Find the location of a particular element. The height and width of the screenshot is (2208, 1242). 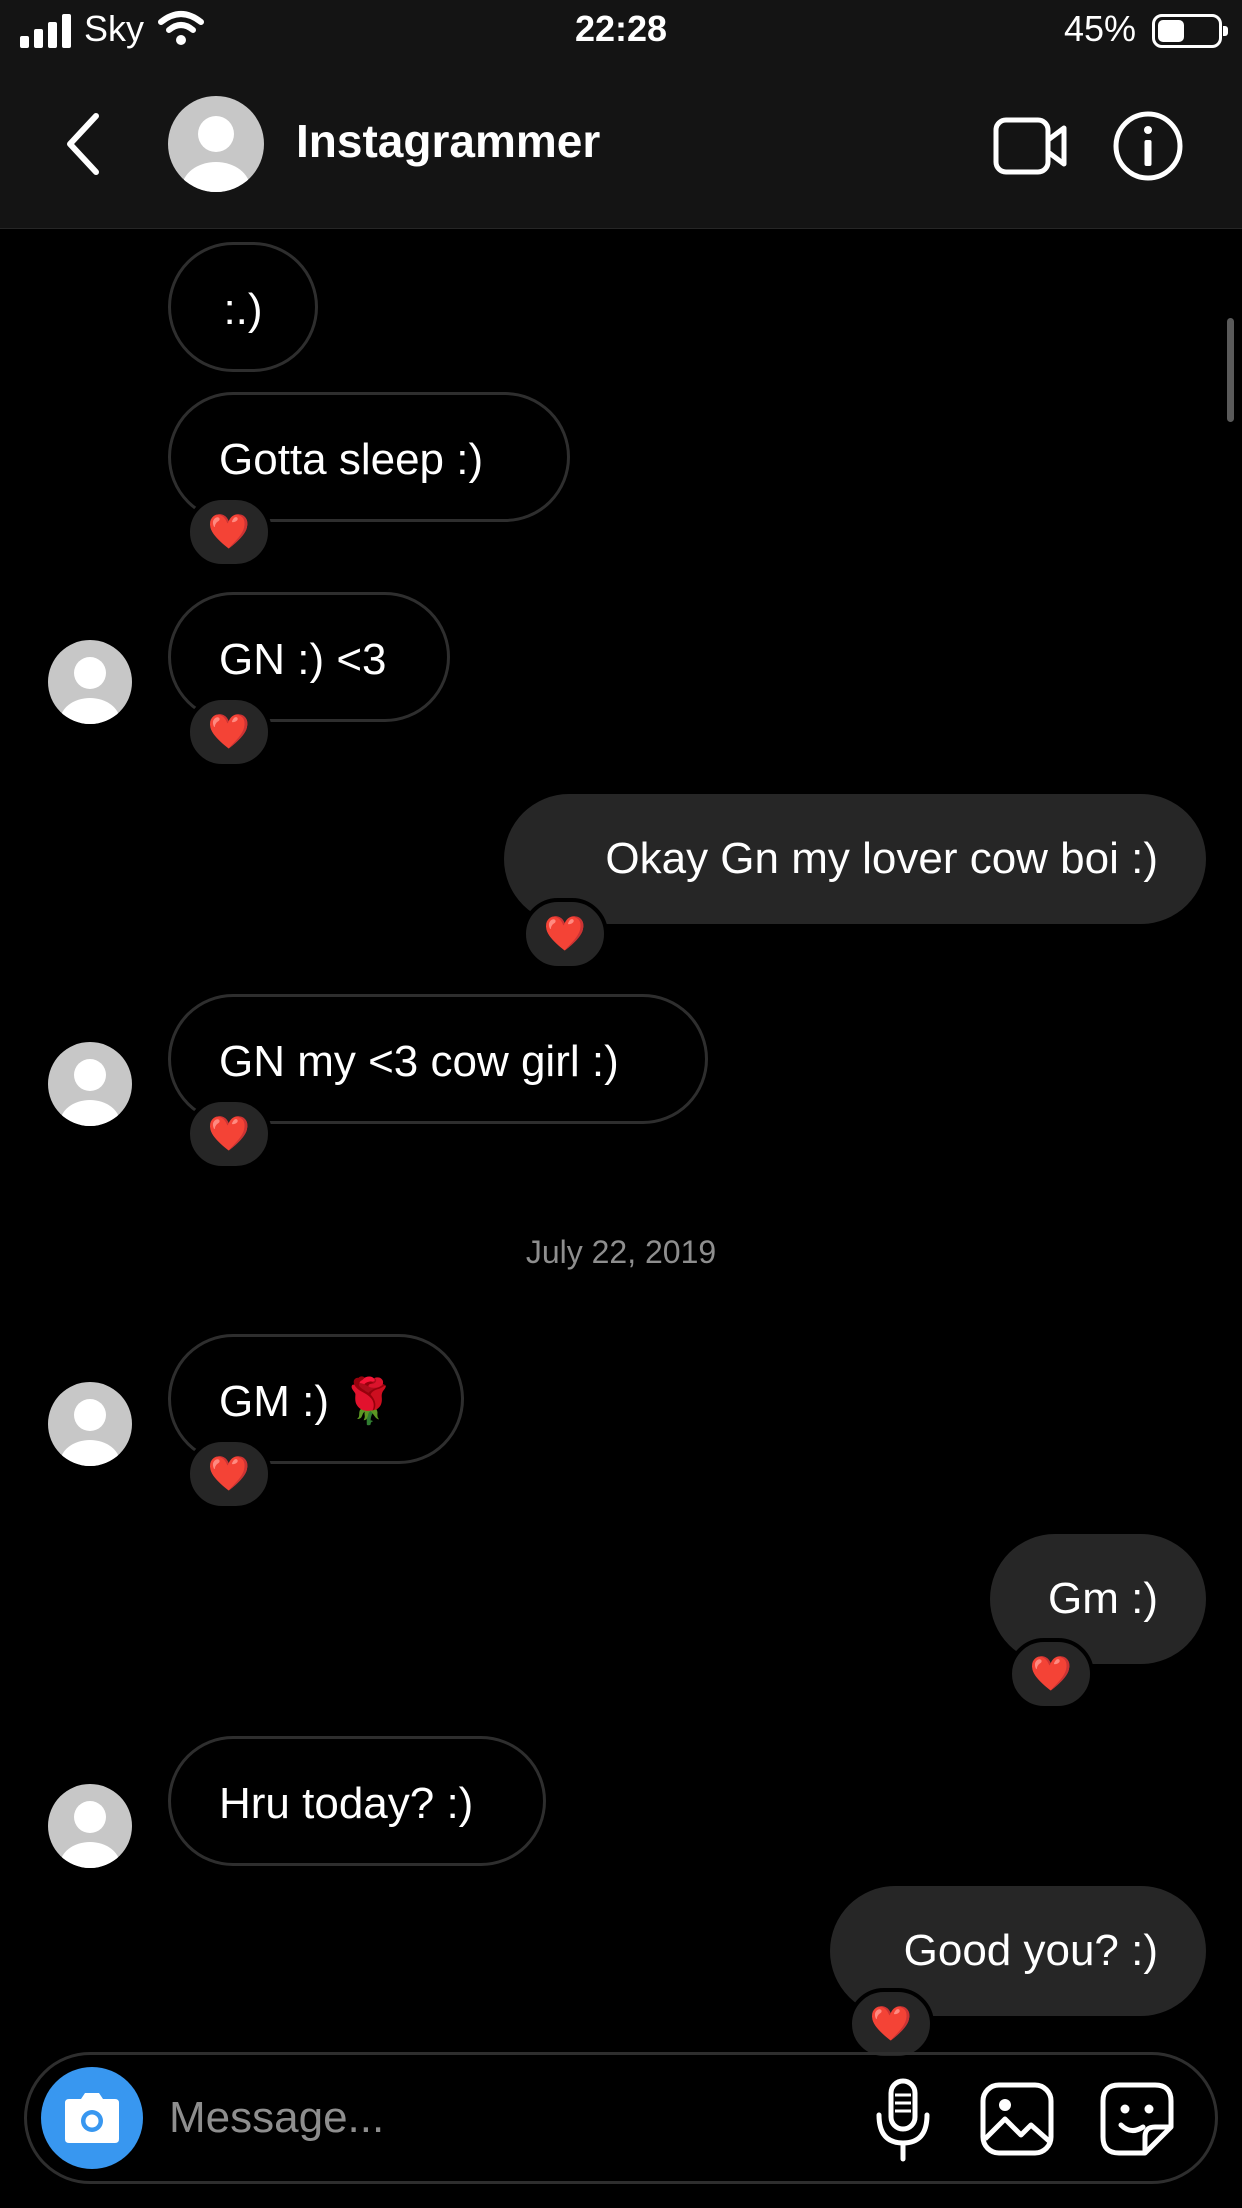

message-composer is located at coordinates (621, 2118).